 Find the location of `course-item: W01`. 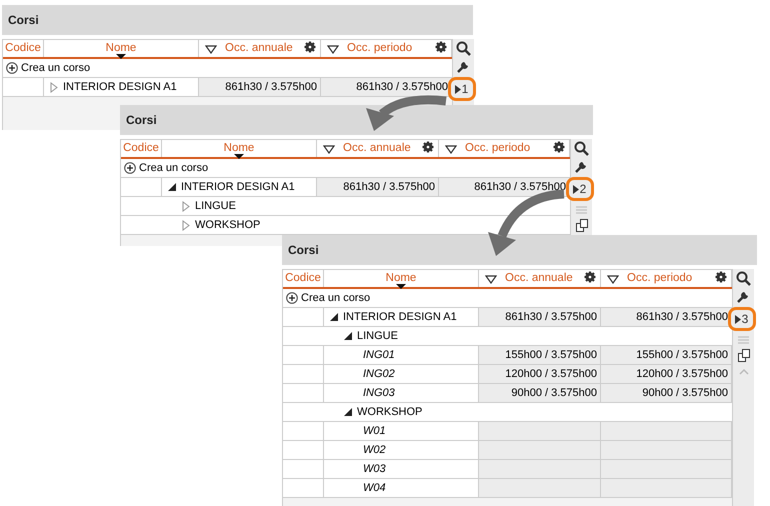

course-item: W01 is located at coordinates (374, 431).